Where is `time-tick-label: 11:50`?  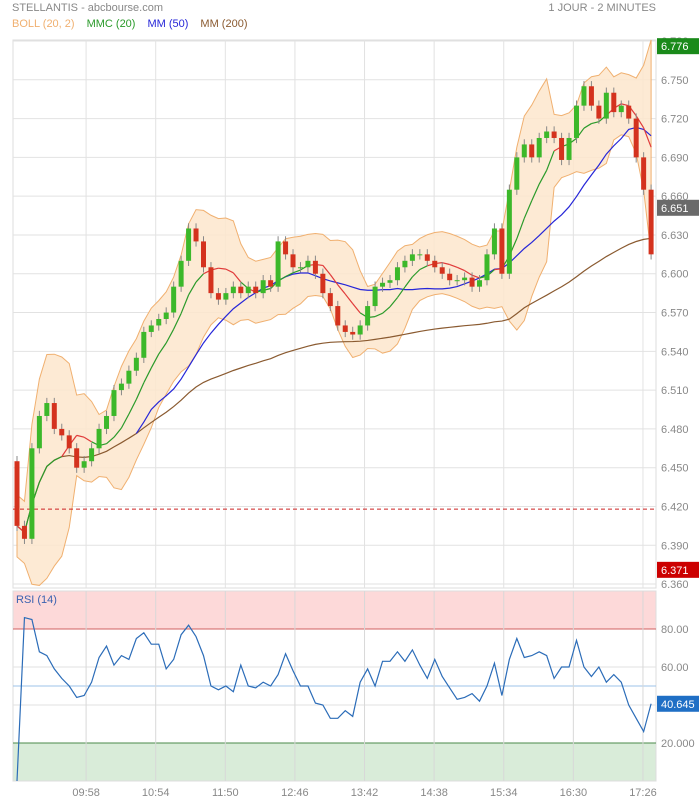
time-tick-label: 11:50 is located at coordinates (225, 793).